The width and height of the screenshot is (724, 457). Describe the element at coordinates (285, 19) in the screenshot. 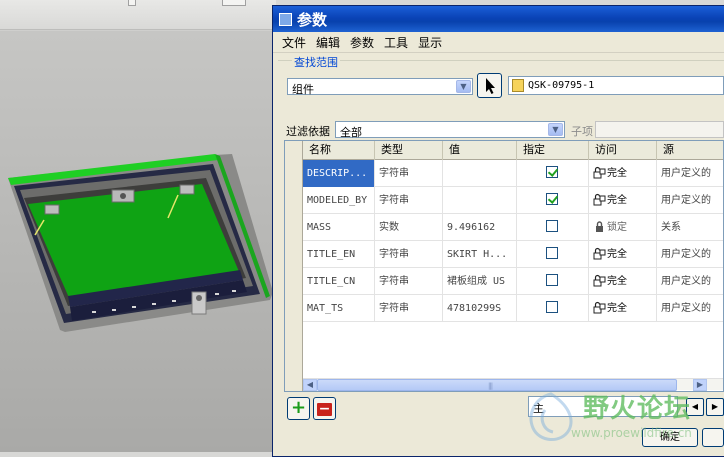

I see `app-window-icon` at that location.